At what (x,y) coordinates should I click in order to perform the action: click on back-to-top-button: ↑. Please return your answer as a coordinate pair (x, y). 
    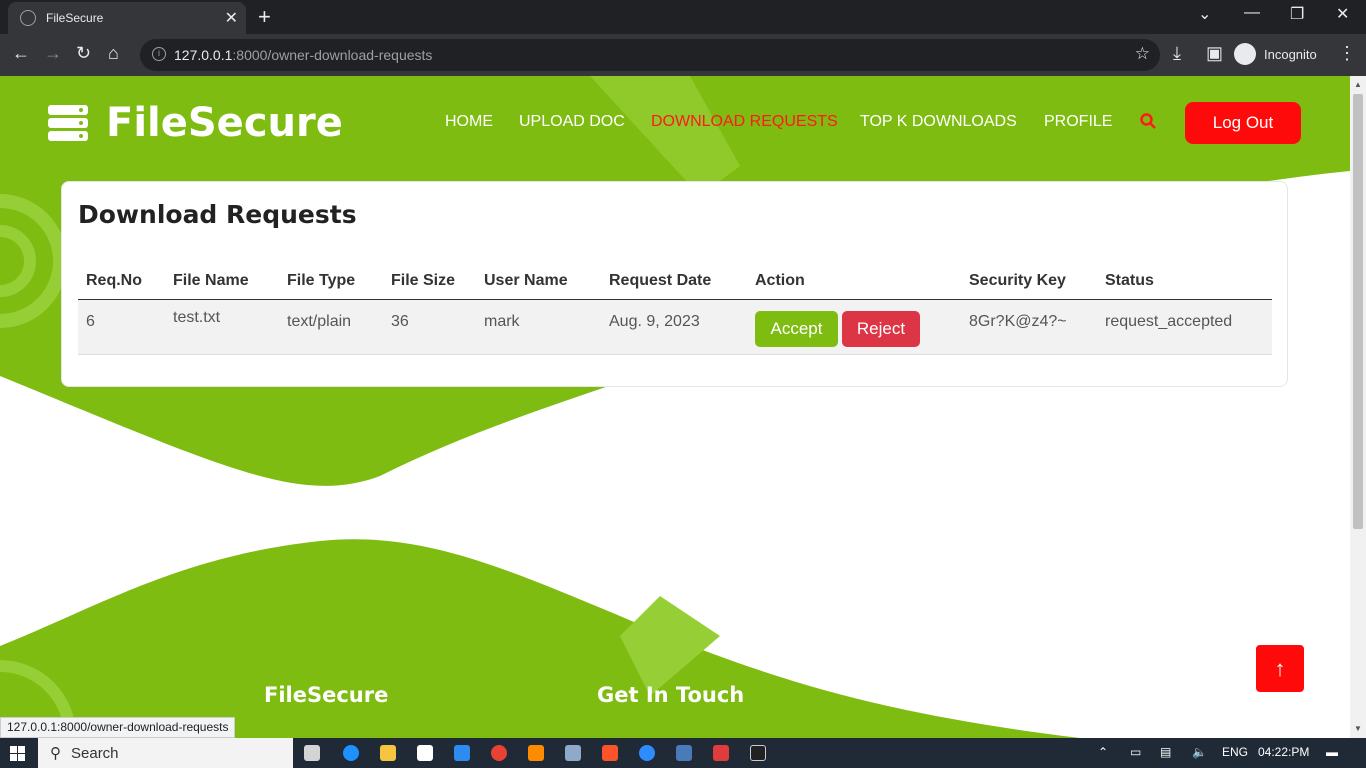
    Looking at the image, I should click on (1280, 668).